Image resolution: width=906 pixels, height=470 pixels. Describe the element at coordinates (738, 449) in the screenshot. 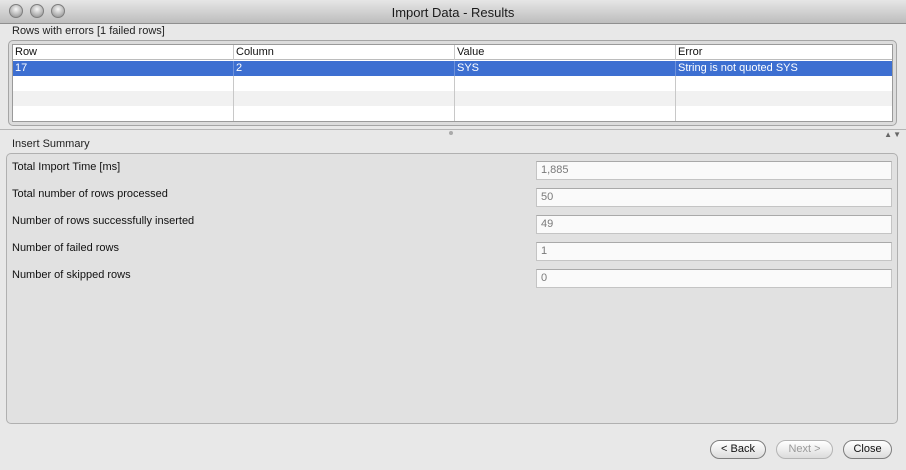

I see `back-button: < Back` at that location.